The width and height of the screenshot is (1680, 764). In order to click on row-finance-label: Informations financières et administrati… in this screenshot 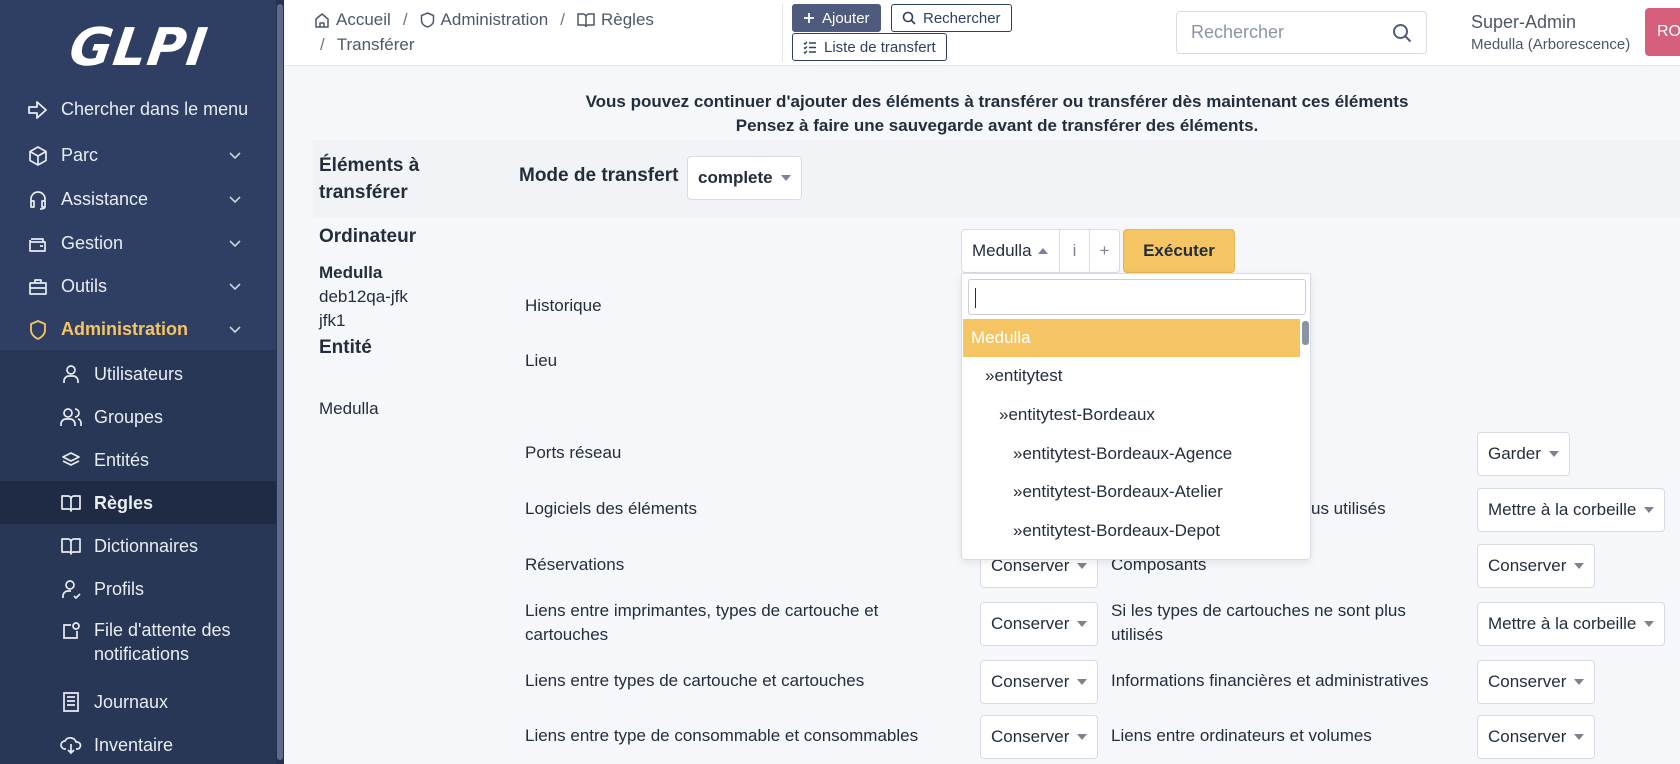, I will do `click(1270, 680)`.